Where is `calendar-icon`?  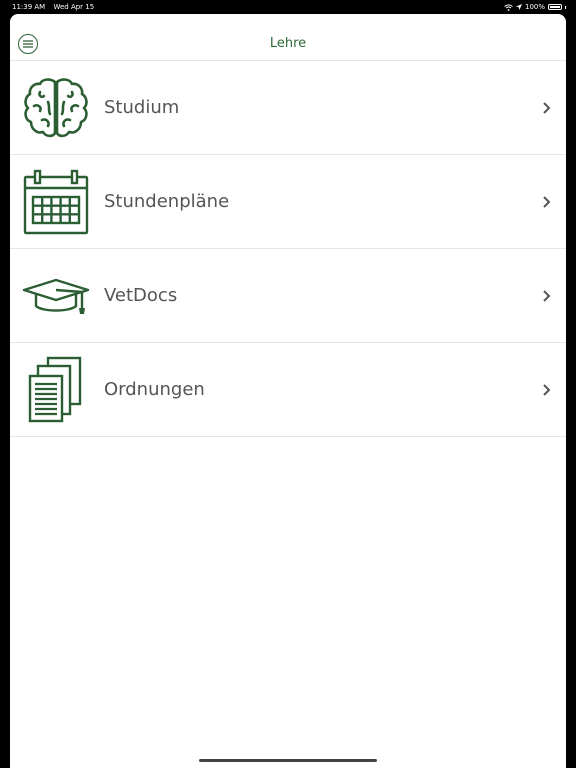 calendar-icon is located at coordinates (56, 202).